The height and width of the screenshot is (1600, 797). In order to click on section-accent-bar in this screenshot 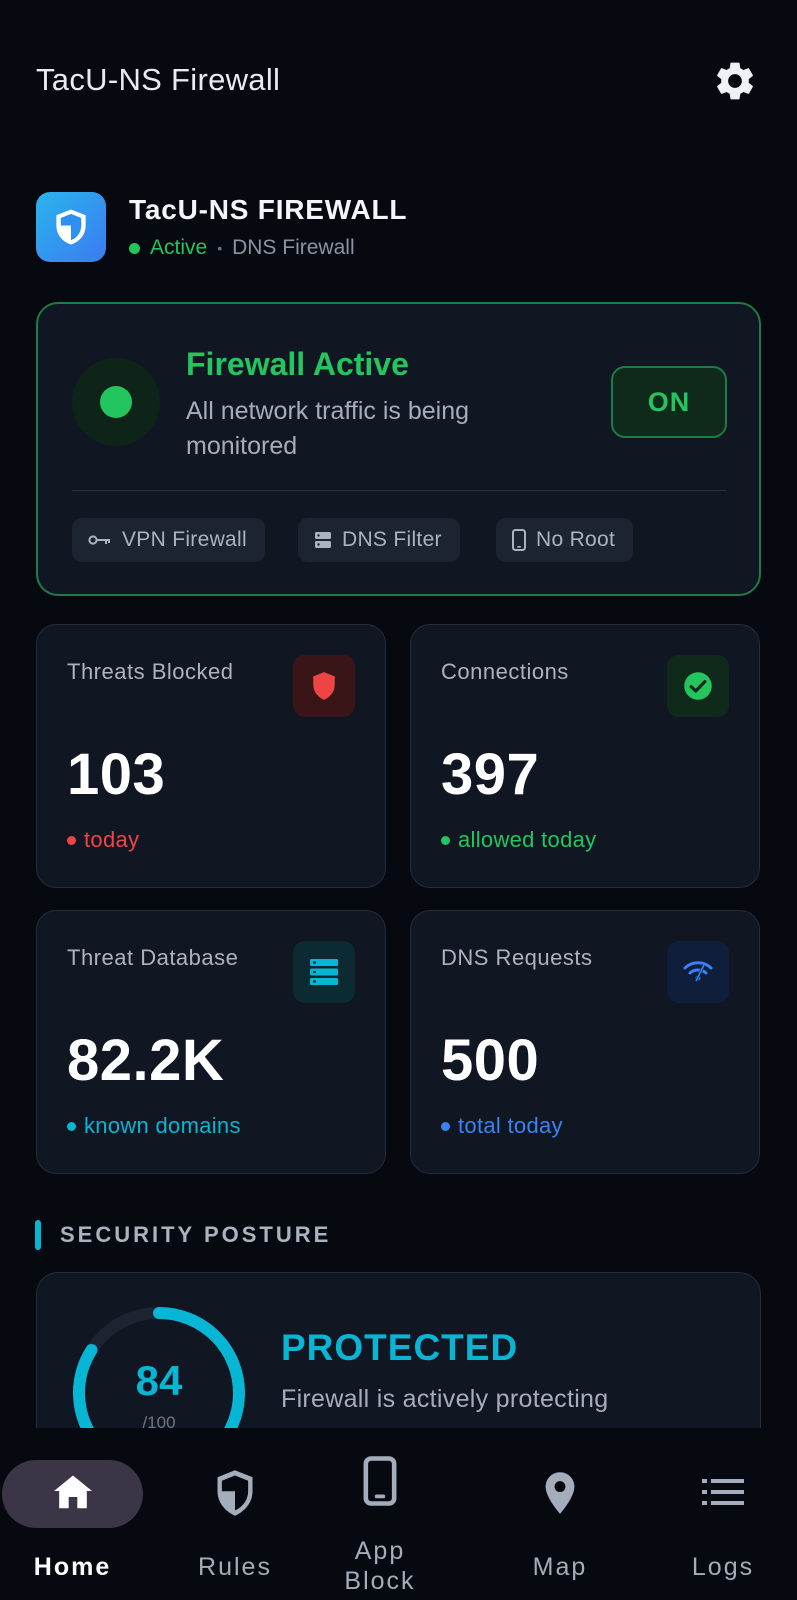, I will do `click(38, 1235)`.